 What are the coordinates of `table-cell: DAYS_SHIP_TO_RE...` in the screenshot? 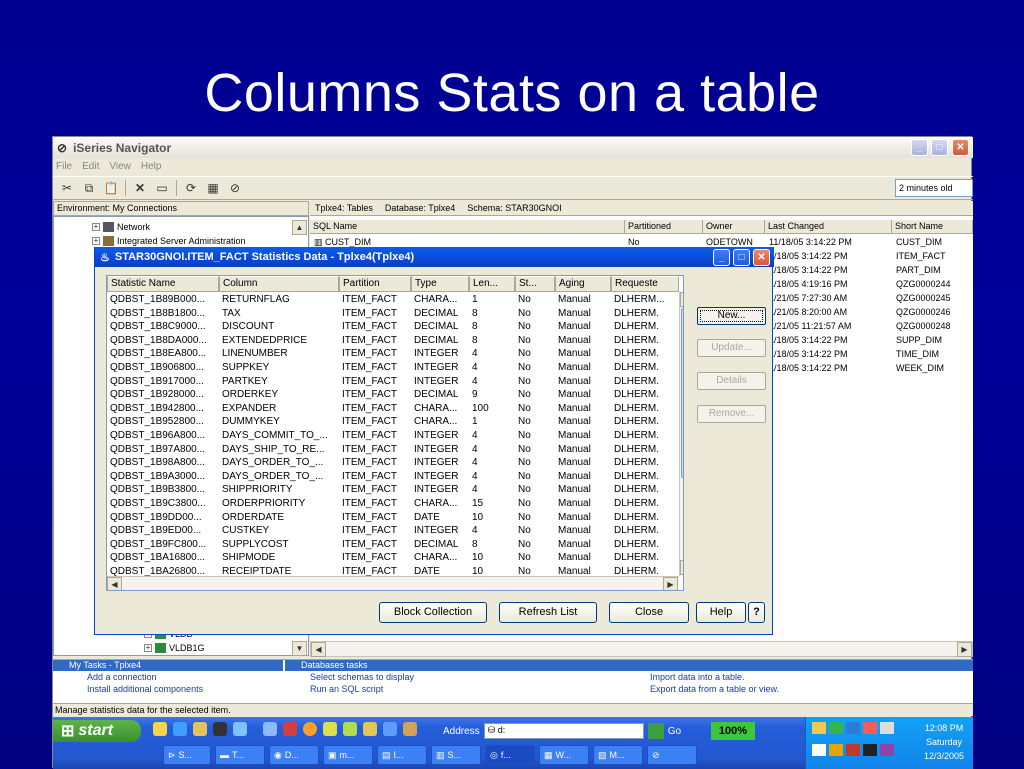 It's located at (280, 450).